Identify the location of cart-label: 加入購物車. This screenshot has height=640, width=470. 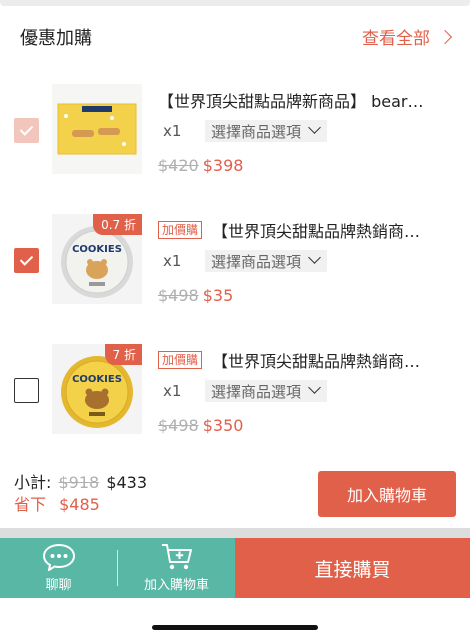
(176, 585).